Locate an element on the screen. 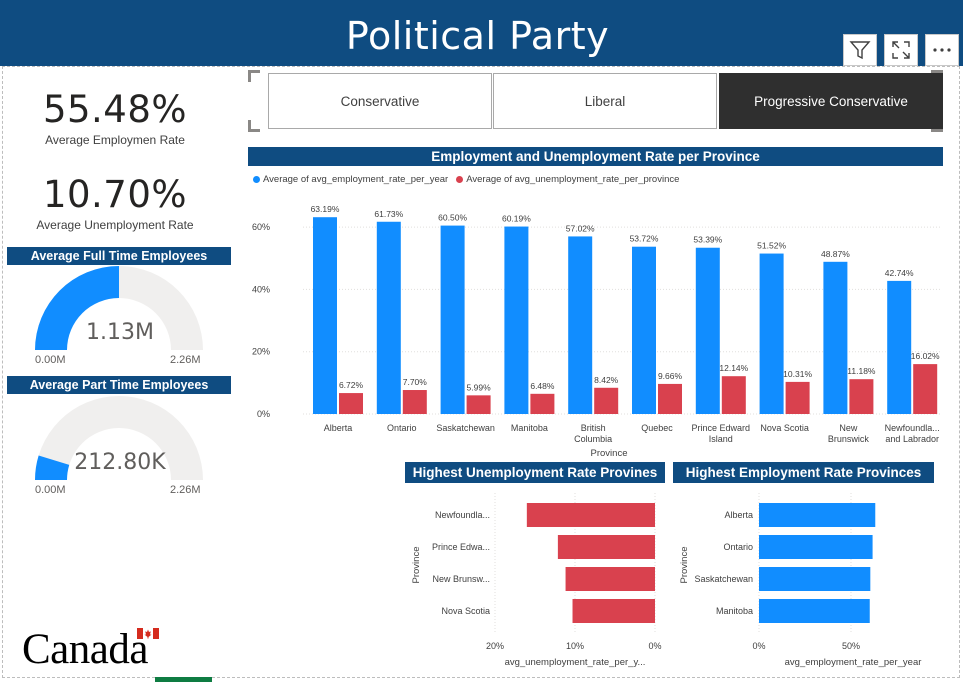 The width and height of the screenshot is (963, 682). canada-flag-icon is located at coordinates (148, 633).